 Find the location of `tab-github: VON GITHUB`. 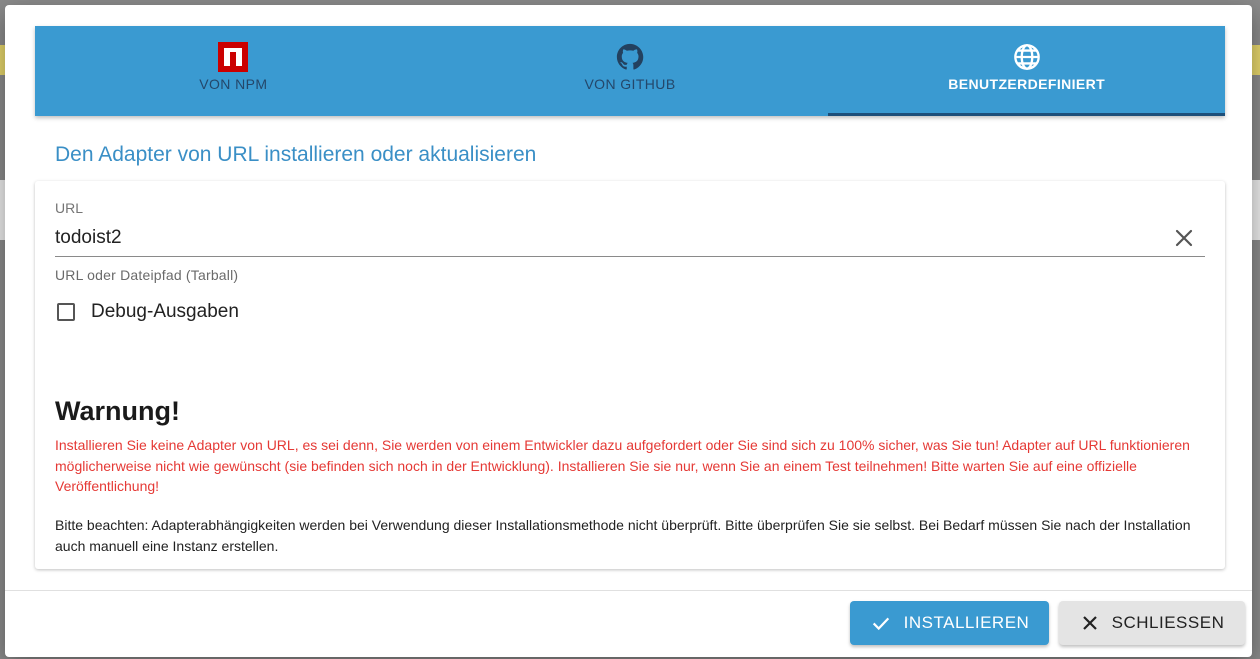

tab-github: VON GITHUB is located at coordinates (630, 71).